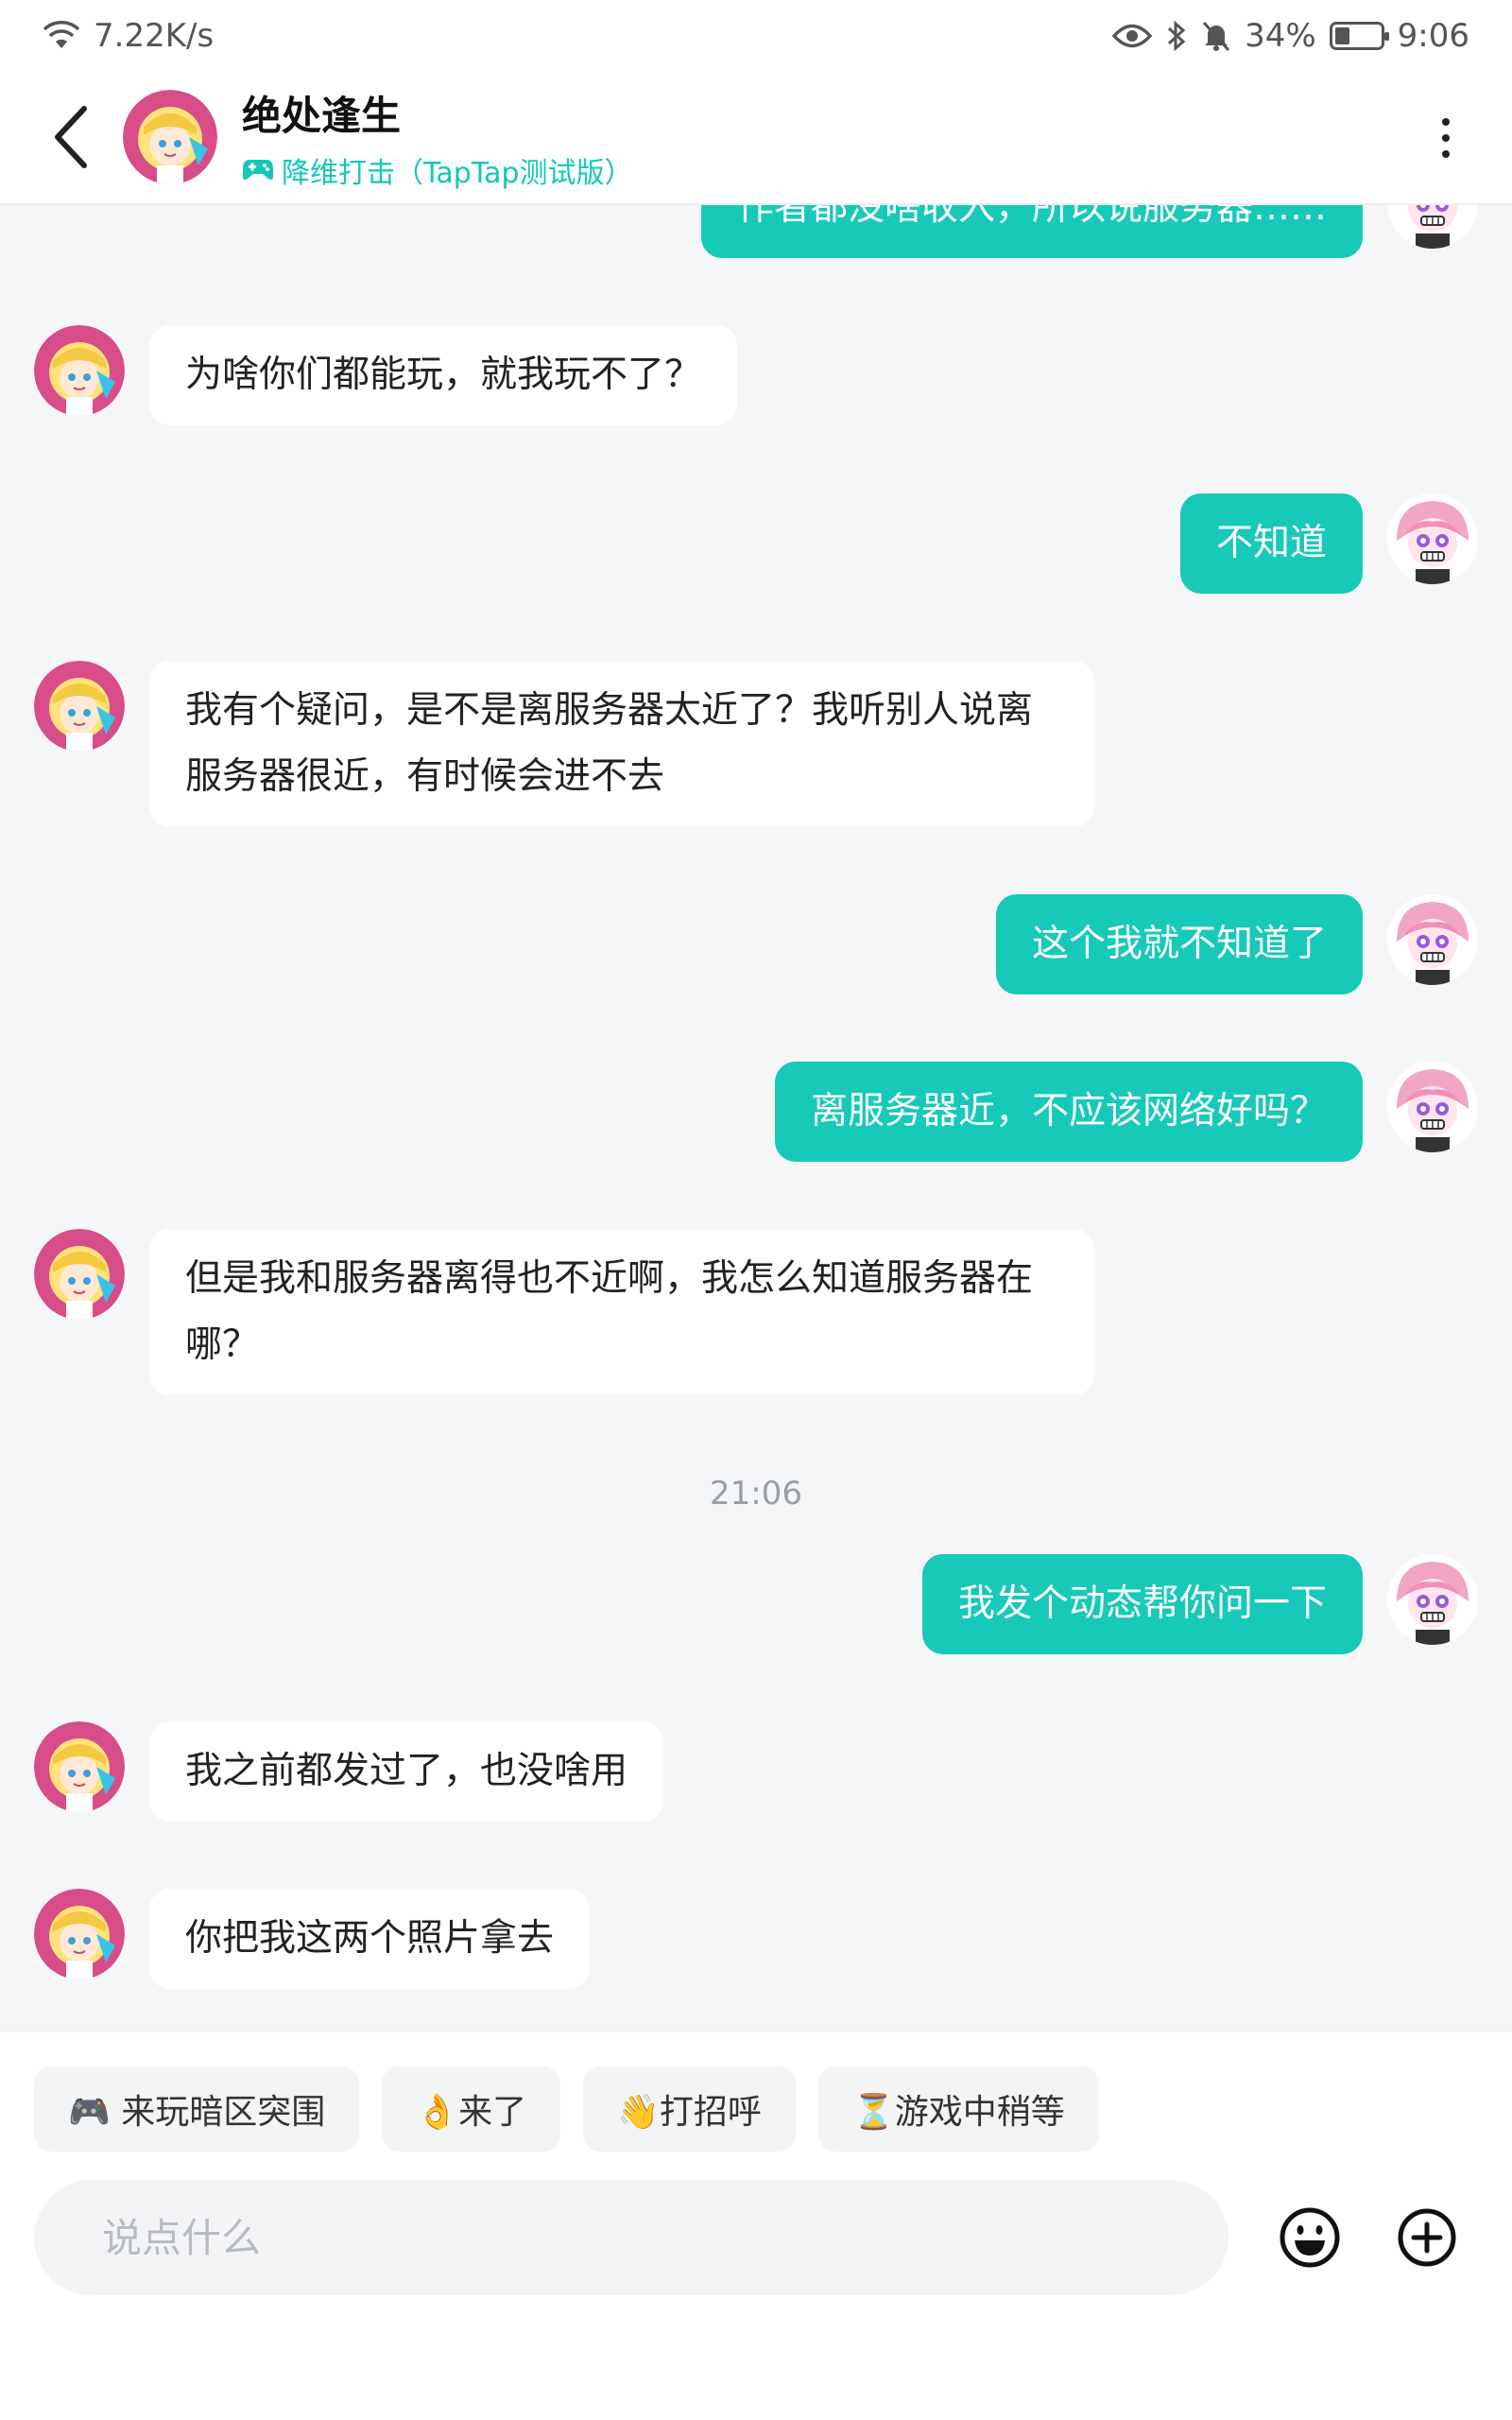 This screenshot has width=1512, height=2420. I want to click on message-incoming: 我之前都发过了，也没啥用, so click(349, 1772).